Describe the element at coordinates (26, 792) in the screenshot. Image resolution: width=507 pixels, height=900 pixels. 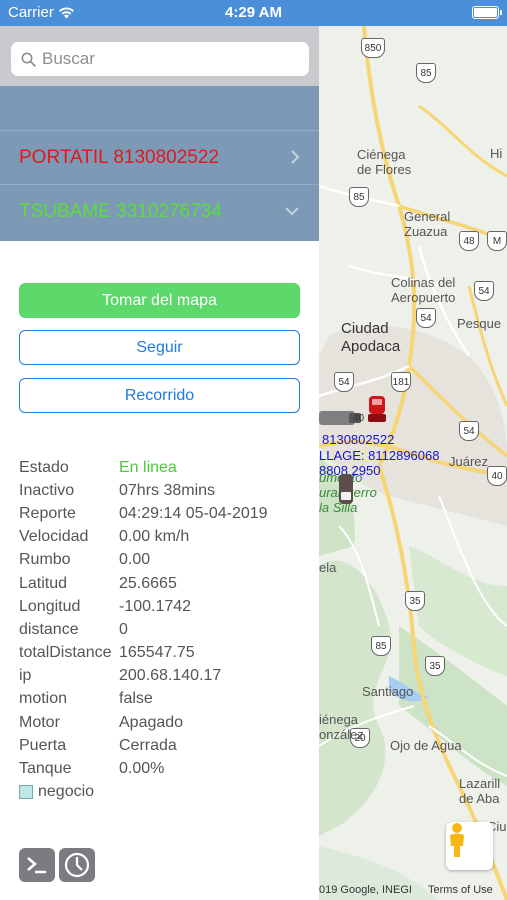
I see `legend-swatch` at that location.